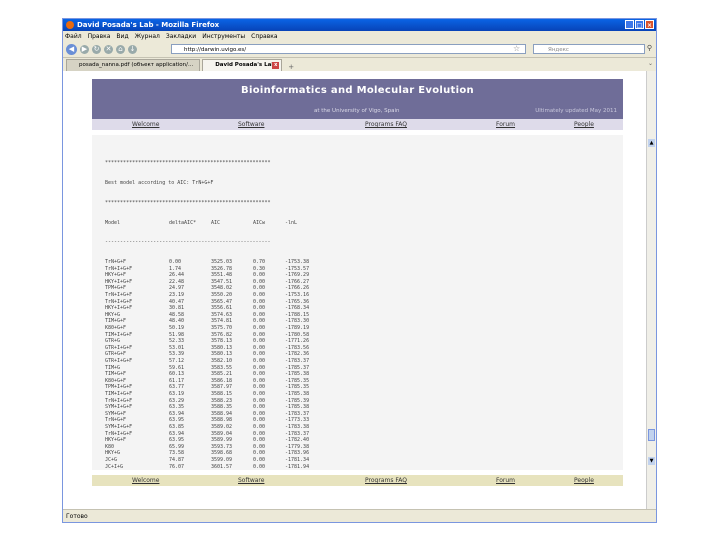 This screenshot has height=540, width=720. What do you see at coordinates (222, 407) in the screenshot?
I see `cell-aic: 3588.35` at bounding box center [222, 407].